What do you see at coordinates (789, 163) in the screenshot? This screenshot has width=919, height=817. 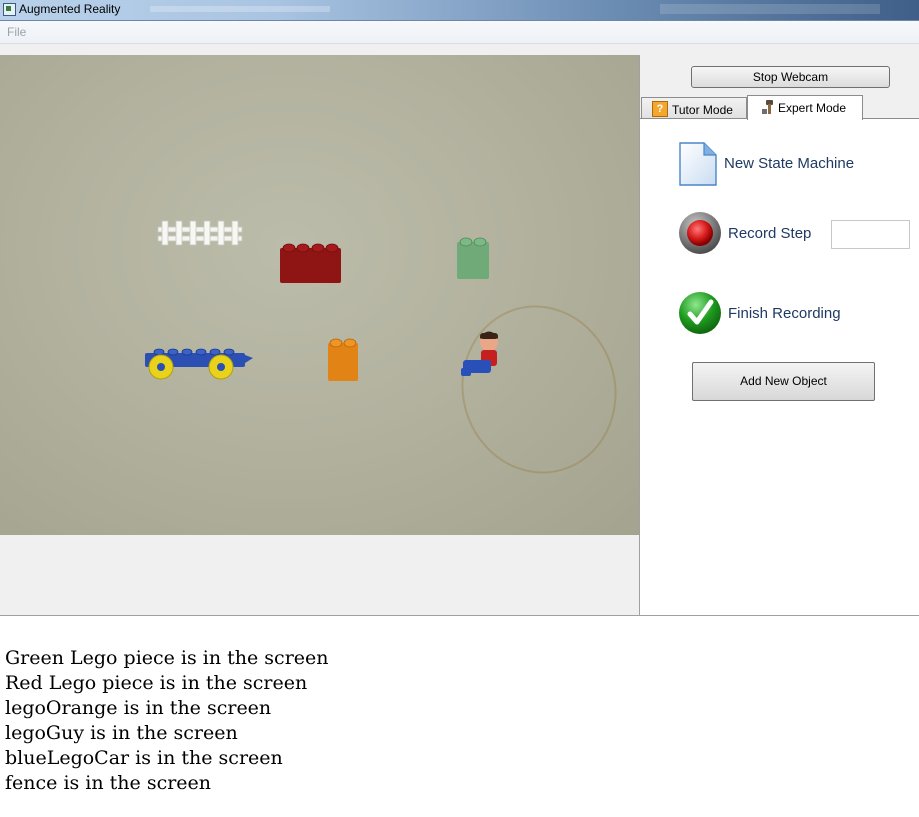 I see `new-state-machine-label: New State Machine` at bounding box center [789, 163].